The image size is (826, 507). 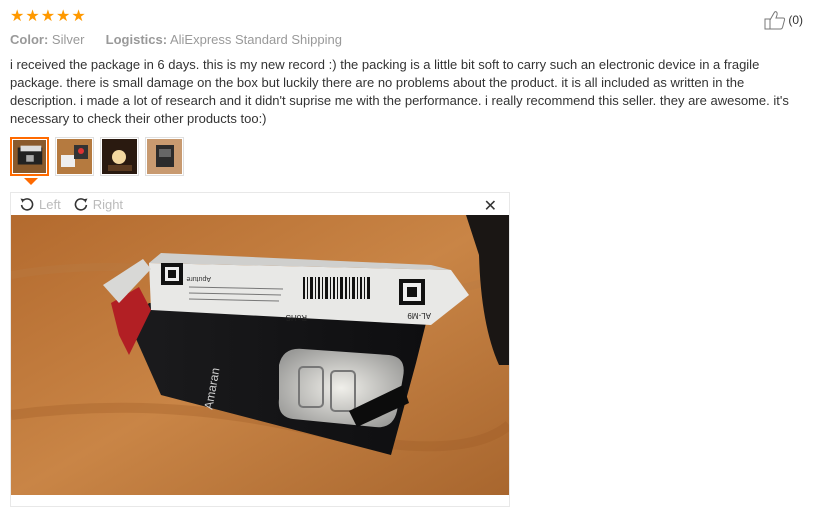 What do you see at coordinates (260, 204) in the screenshot?
I see `viewer-toolbar: Left Right` at bounding box center [260, 204].